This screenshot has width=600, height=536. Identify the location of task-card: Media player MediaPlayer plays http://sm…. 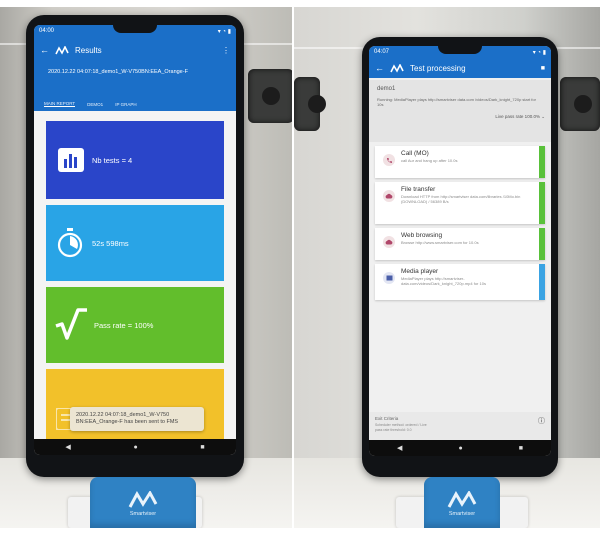
(460, 282).